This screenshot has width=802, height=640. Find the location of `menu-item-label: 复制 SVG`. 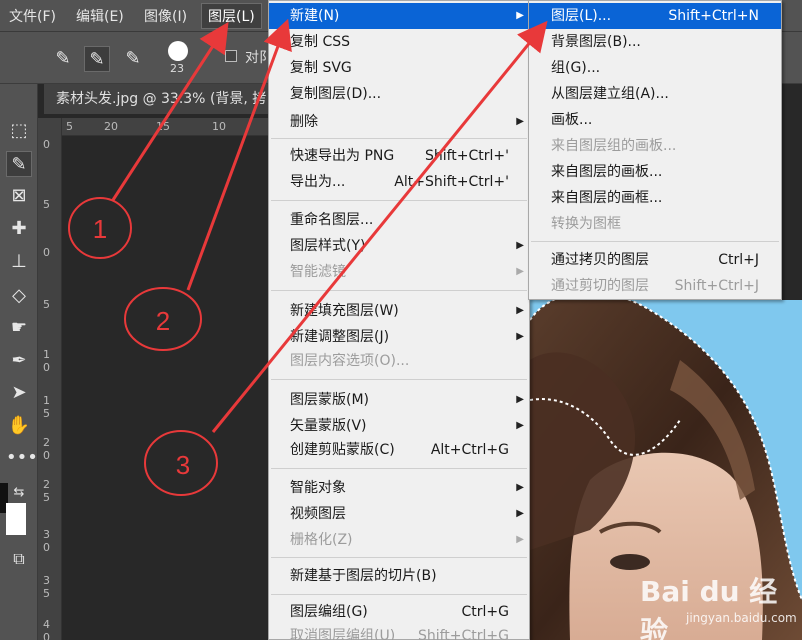

menu-item-label: 复制 SVG is located at coordinates (321, 68).